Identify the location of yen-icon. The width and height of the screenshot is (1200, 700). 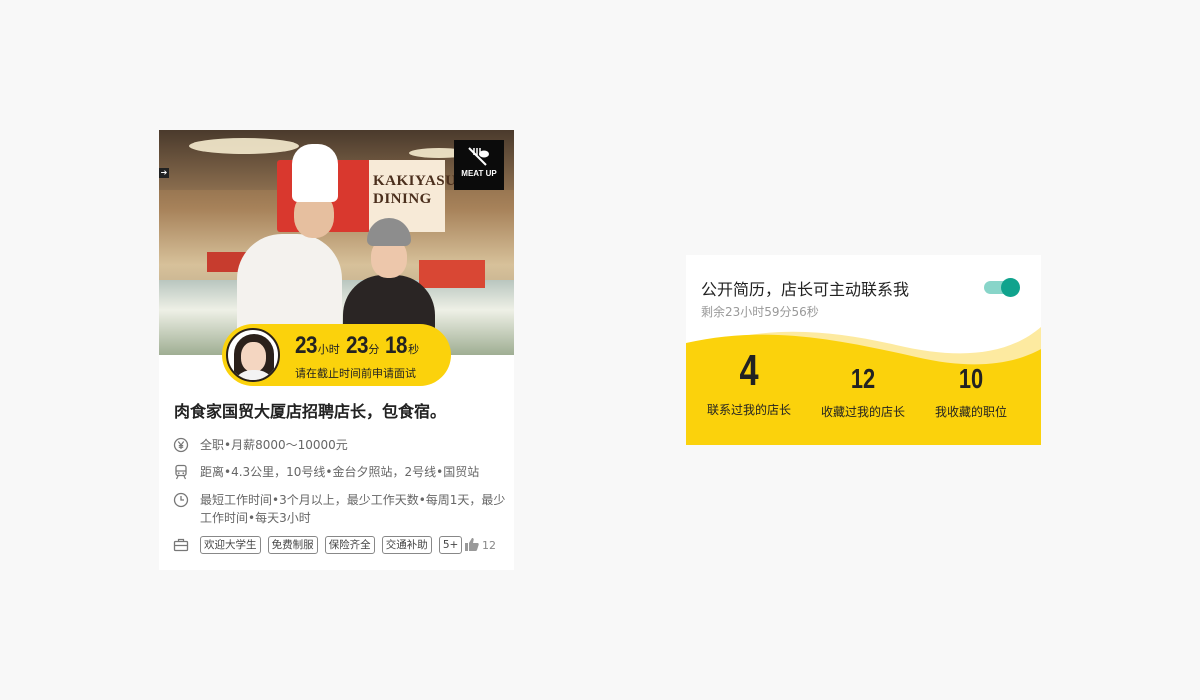
(181, 445).